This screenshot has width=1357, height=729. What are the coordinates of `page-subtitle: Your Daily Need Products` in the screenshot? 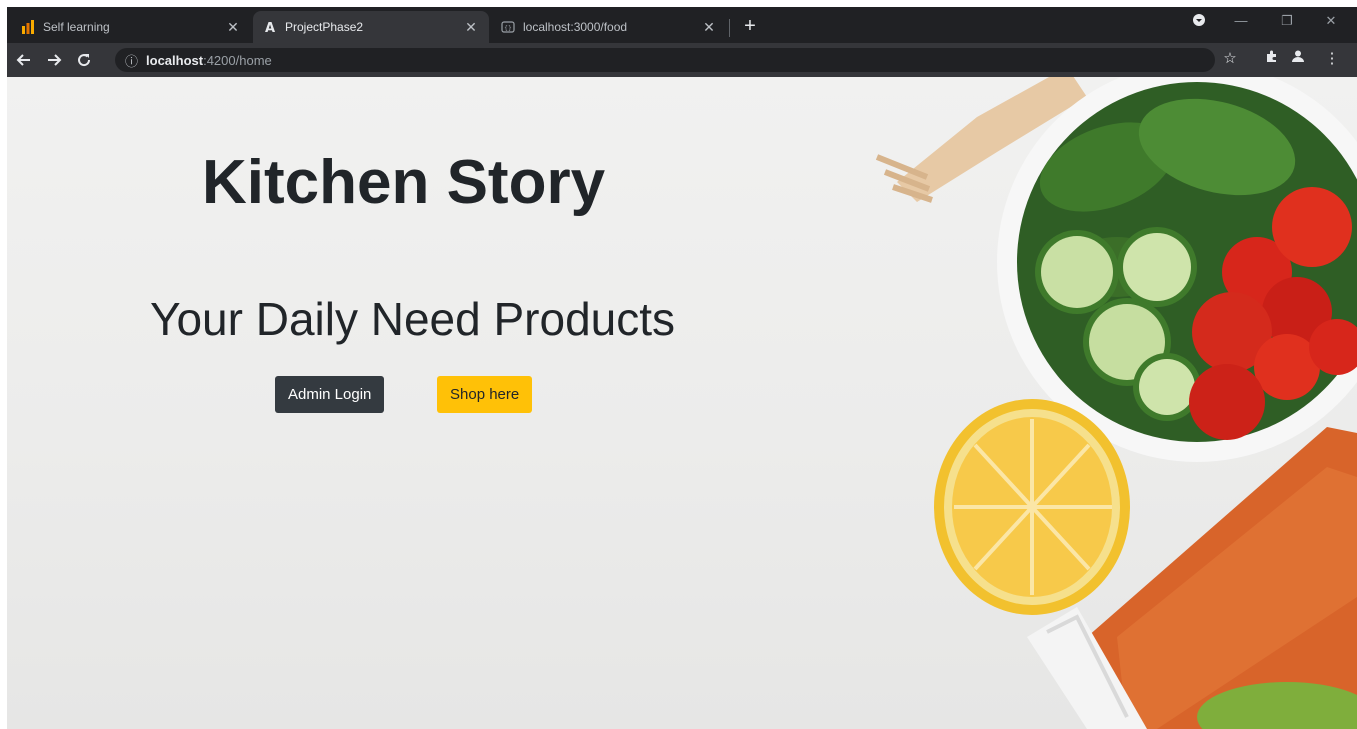 It's located at (413, 319).